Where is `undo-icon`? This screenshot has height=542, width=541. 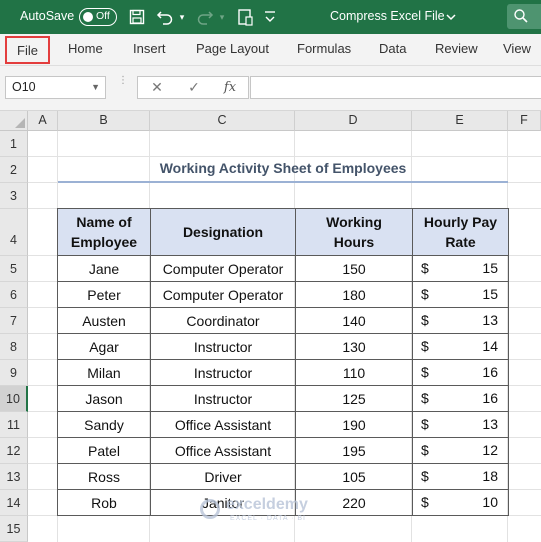
undo-icon is located at coordinates (165, 17).